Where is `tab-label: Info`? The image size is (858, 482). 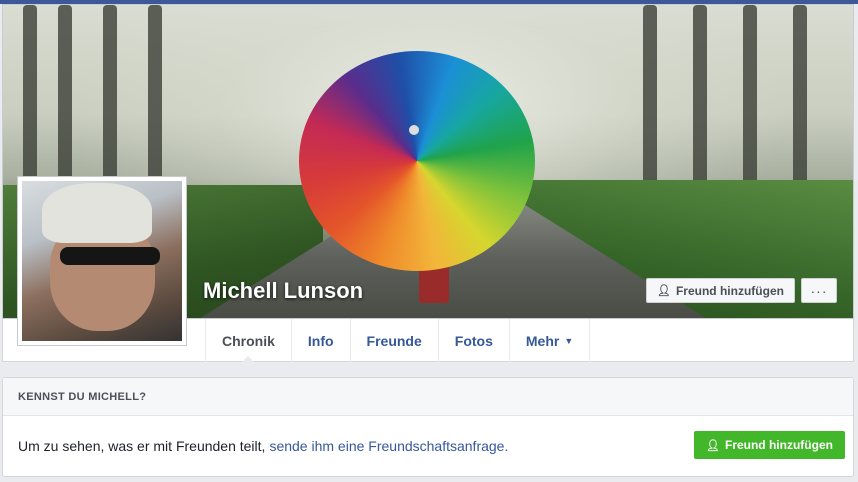 tab-label: Info is located at coordinates (320, 340).